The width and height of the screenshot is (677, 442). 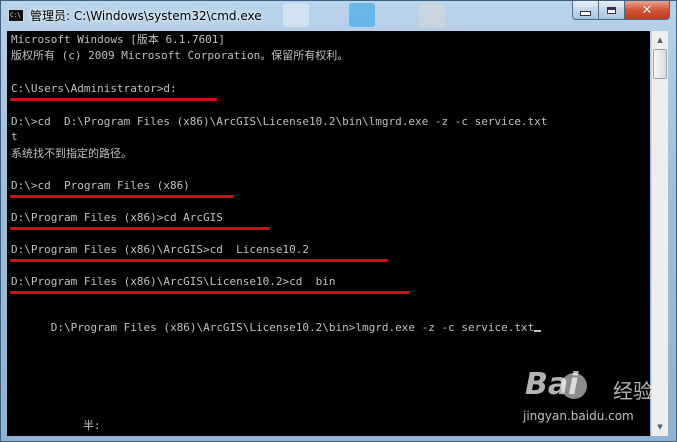 What do you see at coordinates (574, 386) in the screenshot?
I see `baidu-paw-icon` at bounding box center [574, 386].